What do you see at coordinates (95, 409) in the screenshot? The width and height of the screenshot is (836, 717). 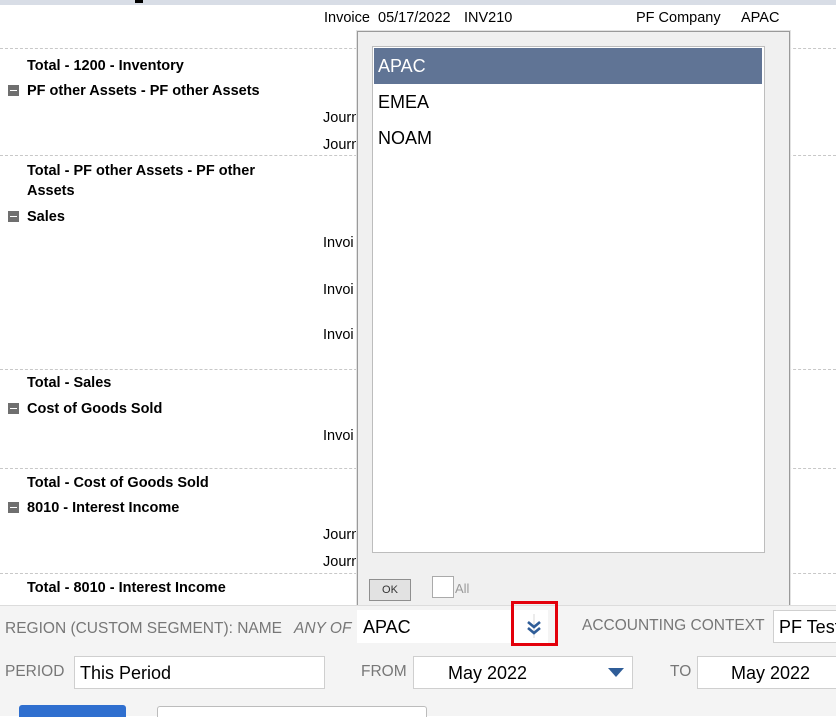 I see `cogs-header: Cost of Goods Sold` at bounding box center [95, 409].